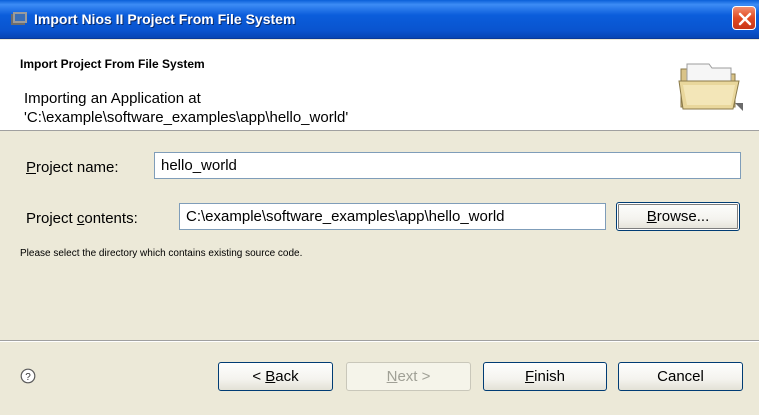 This screenshot has width=759, height=415. What do you see at coordinates (112, 64) in the screenshot?
I see `header-title: Import Project From File System` at bounding box center [112, 64].